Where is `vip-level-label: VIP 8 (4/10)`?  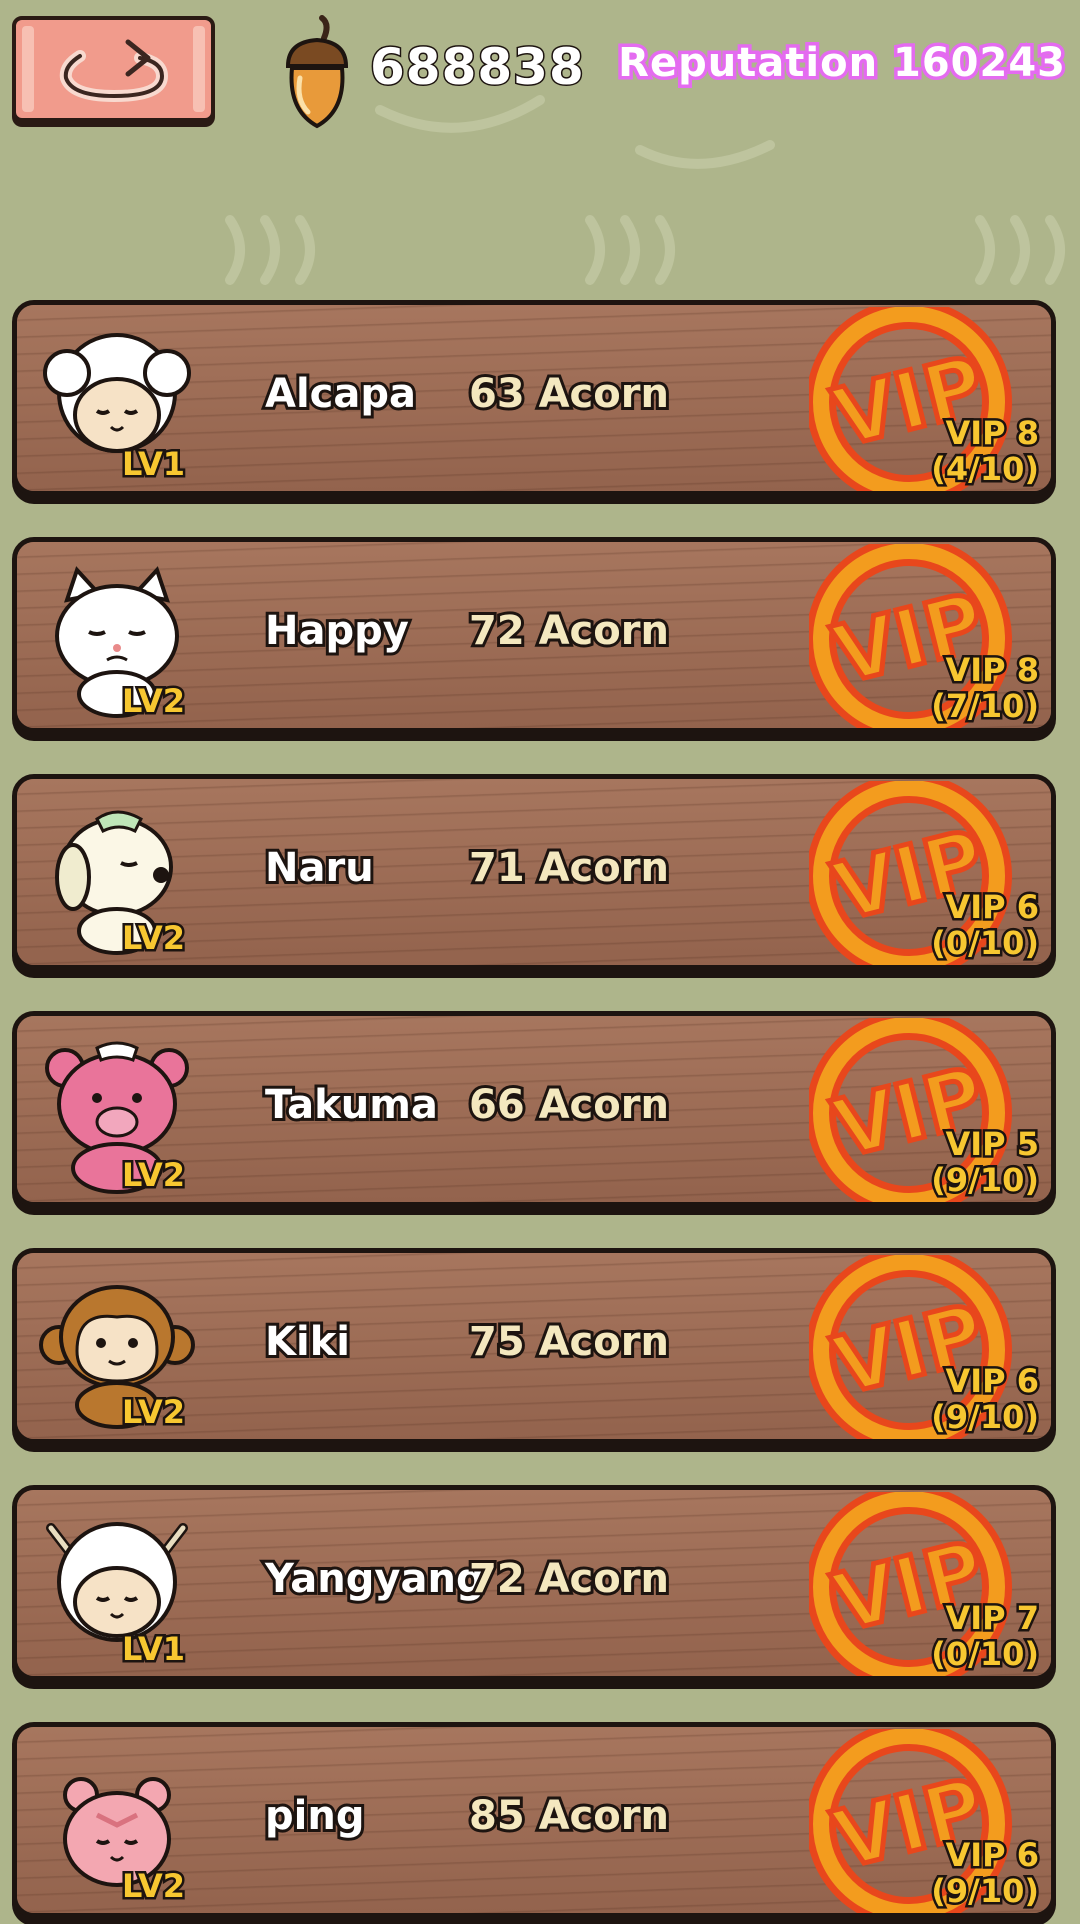 vip-level-label: VIP 8 (4/10) is located at coordinates (985, 451).